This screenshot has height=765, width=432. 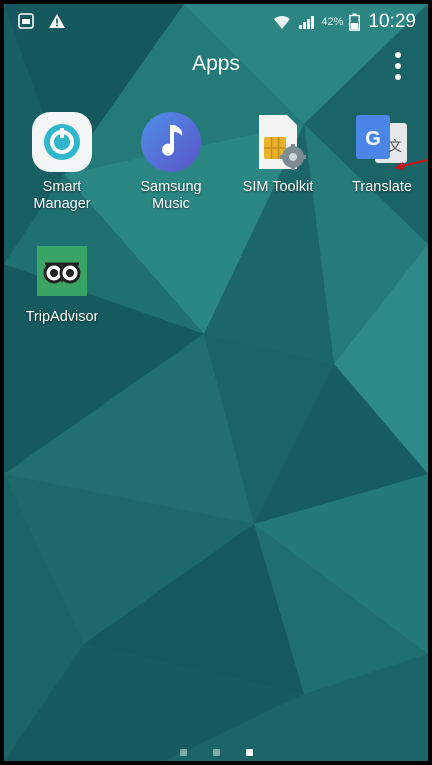 I want to click on app-label: TripAdvisor, so click(x=62, y=317).